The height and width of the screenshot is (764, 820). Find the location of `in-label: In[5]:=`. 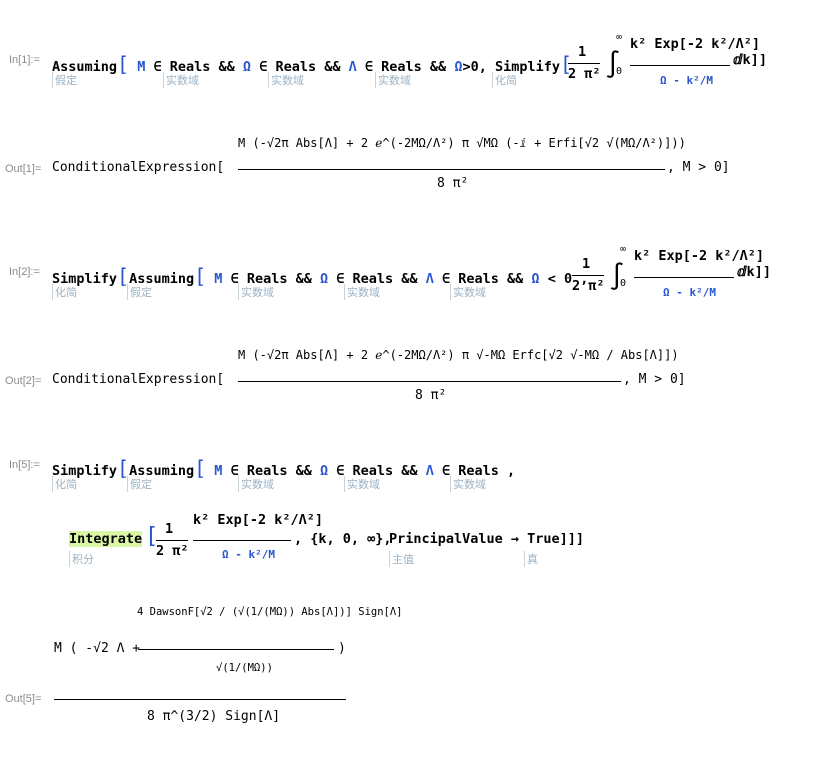

in-label: In[5]:= is located at coordinates (24, 465).